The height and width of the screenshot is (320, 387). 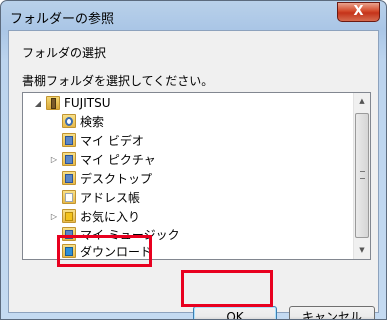 I want to click on tree-item-my-videos: マイ ビデオ, so click(x=96, y=140).